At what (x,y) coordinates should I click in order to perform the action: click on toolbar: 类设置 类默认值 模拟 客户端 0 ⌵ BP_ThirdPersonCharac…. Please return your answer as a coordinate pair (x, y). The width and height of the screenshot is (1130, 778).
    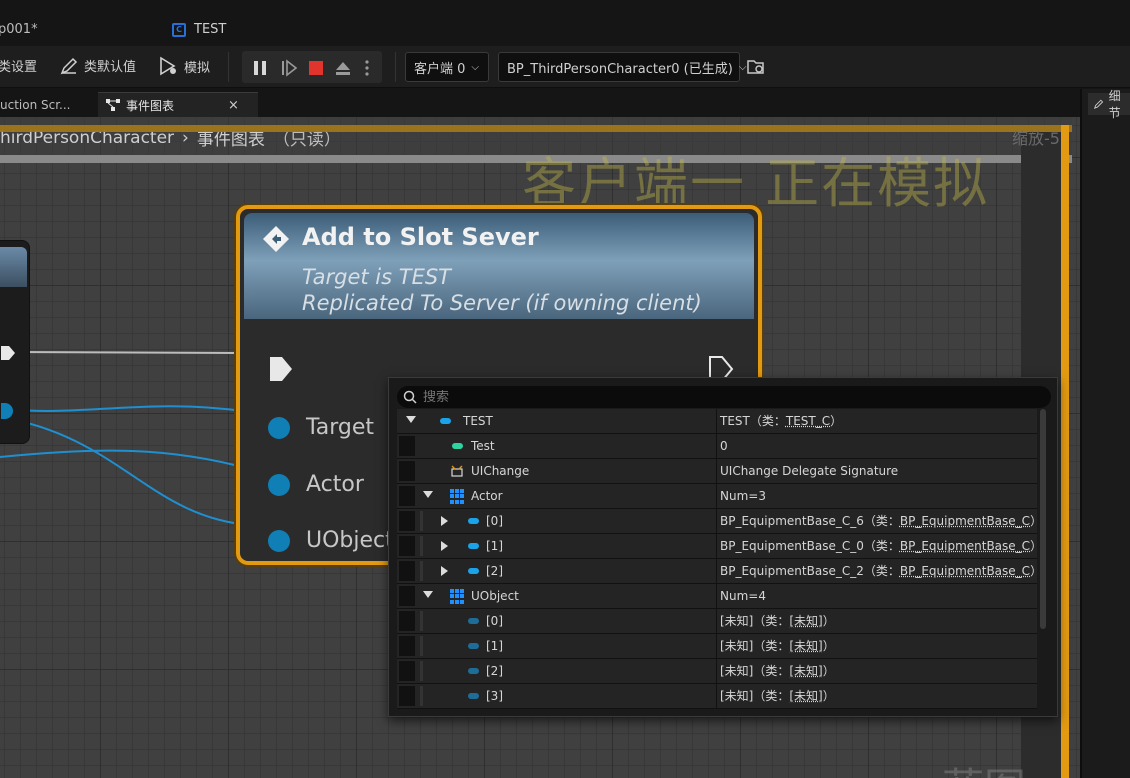
    Looking at the image, I should click on (565, 67).